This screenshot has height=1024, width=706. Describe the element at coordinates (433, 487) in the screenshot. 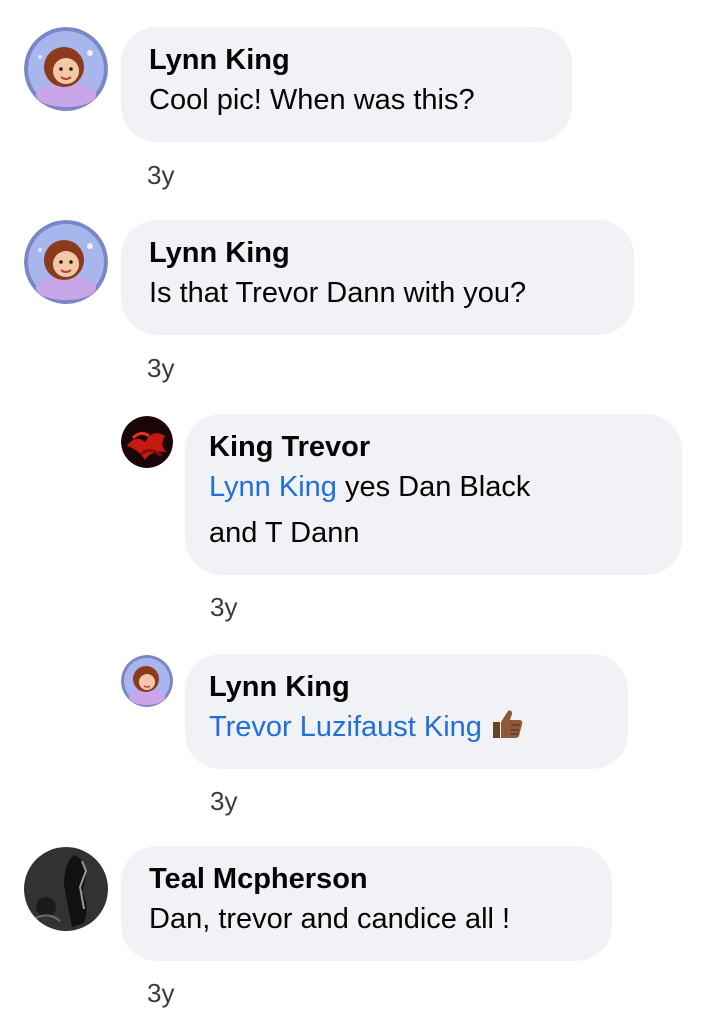

I see `comment-text-line: yes Dan Black` at that location.